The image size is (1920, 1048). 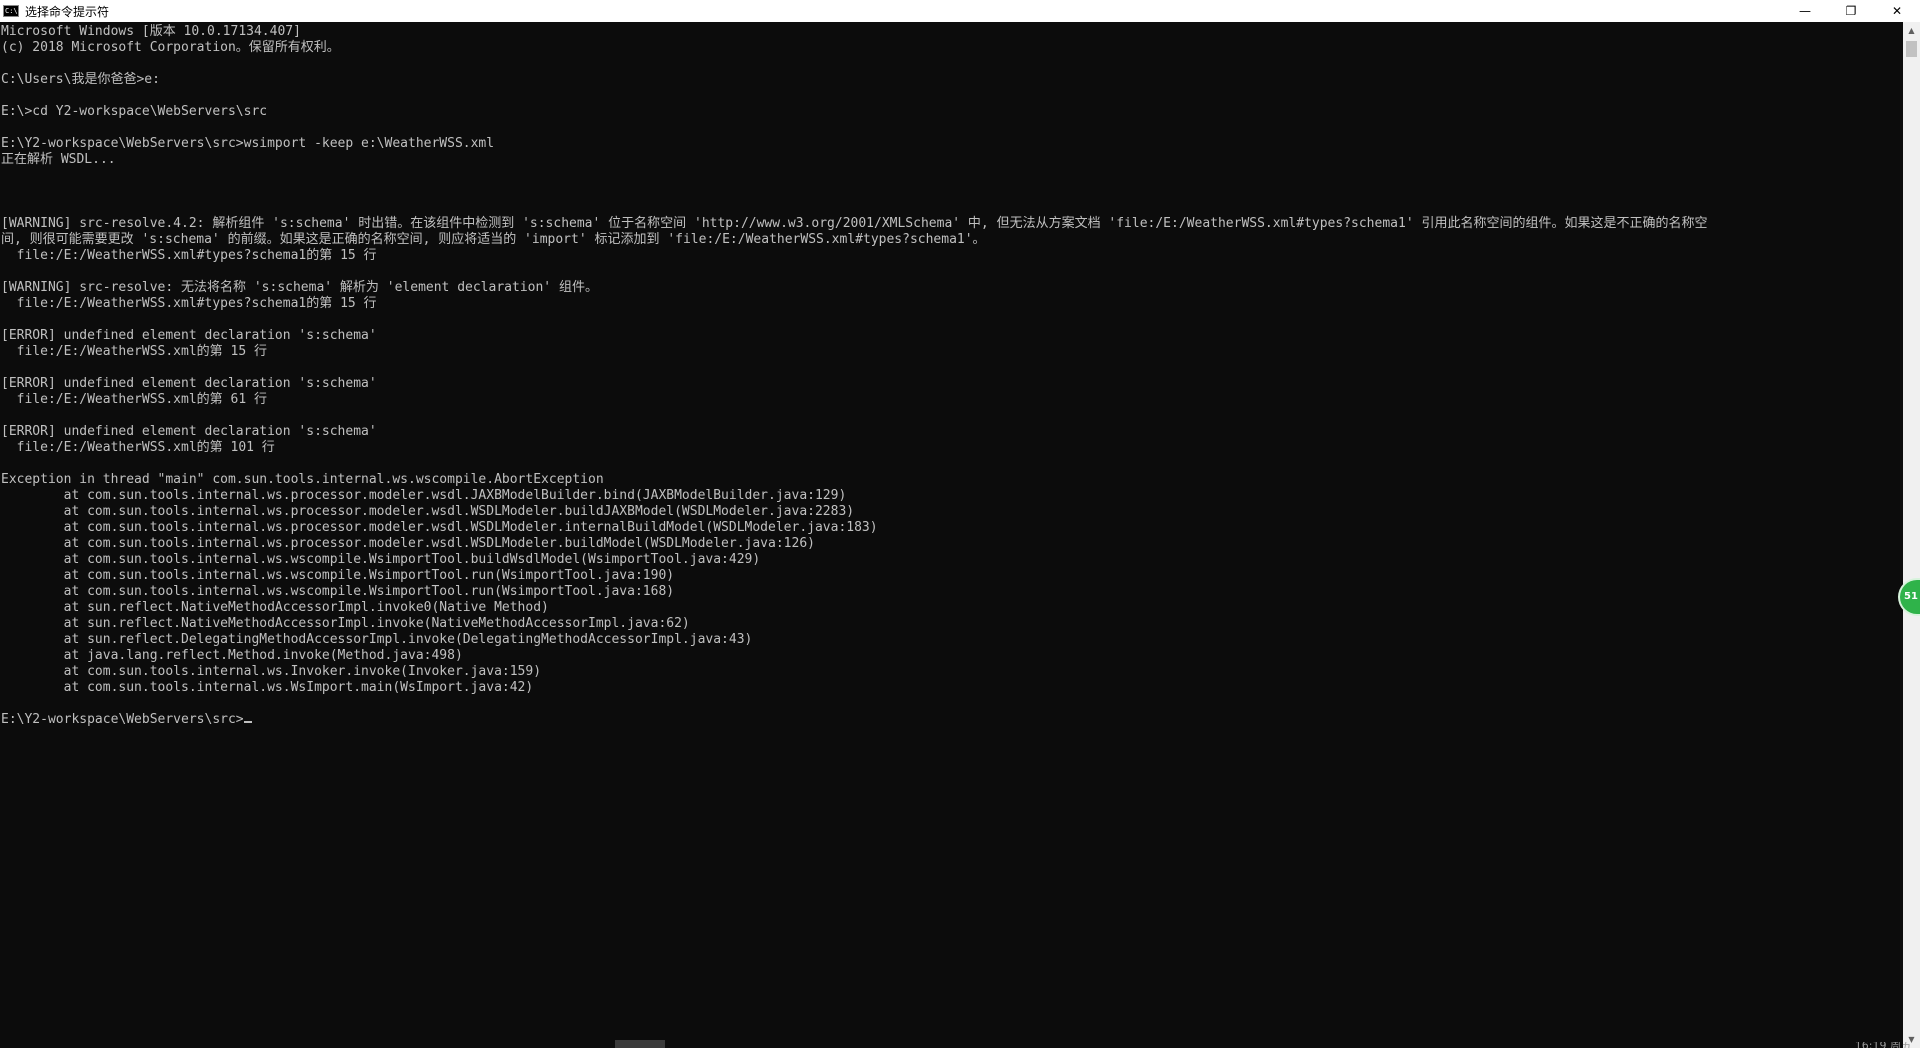 I want to click on text-cursor, so click(x=247, y=722).